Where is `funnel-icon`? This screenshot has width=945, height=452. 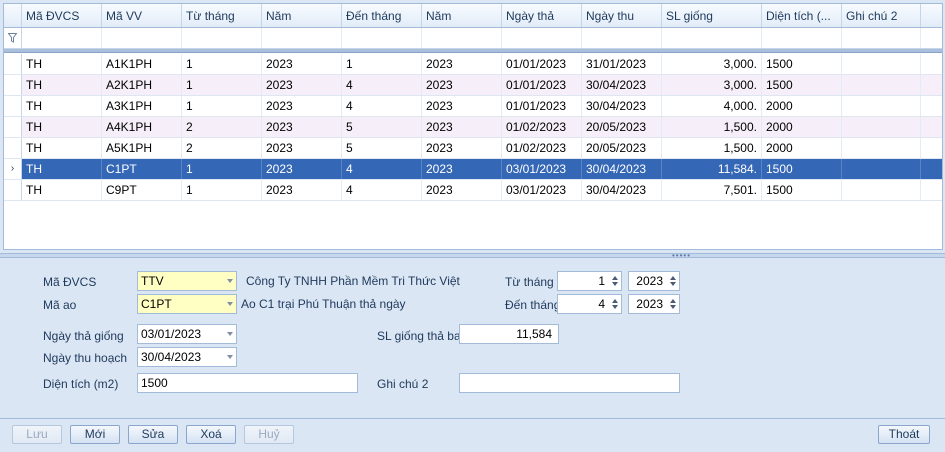
funnel-icon is located at coordinates (13, 38).